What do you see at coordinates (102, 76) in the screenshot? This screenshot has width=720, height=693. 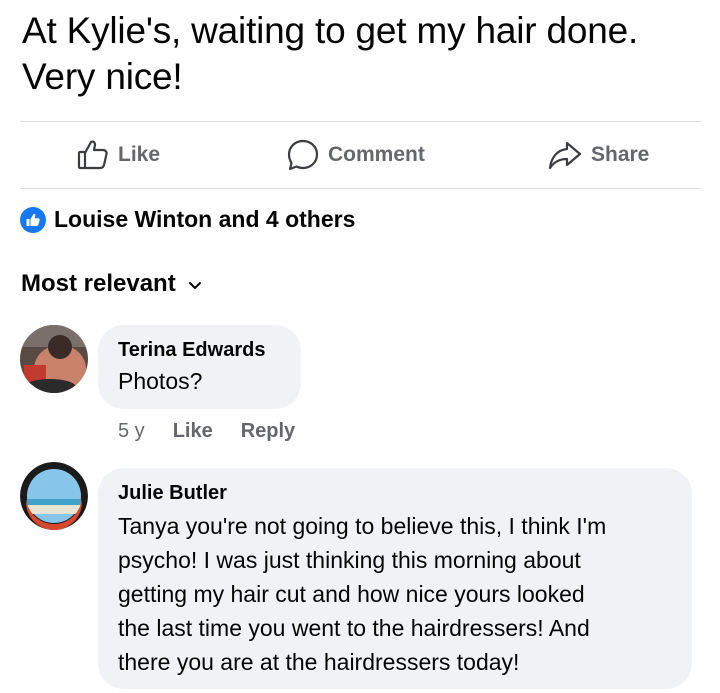 I see `post-text-line-2: Very nice!` at bounding box center [102, 76].